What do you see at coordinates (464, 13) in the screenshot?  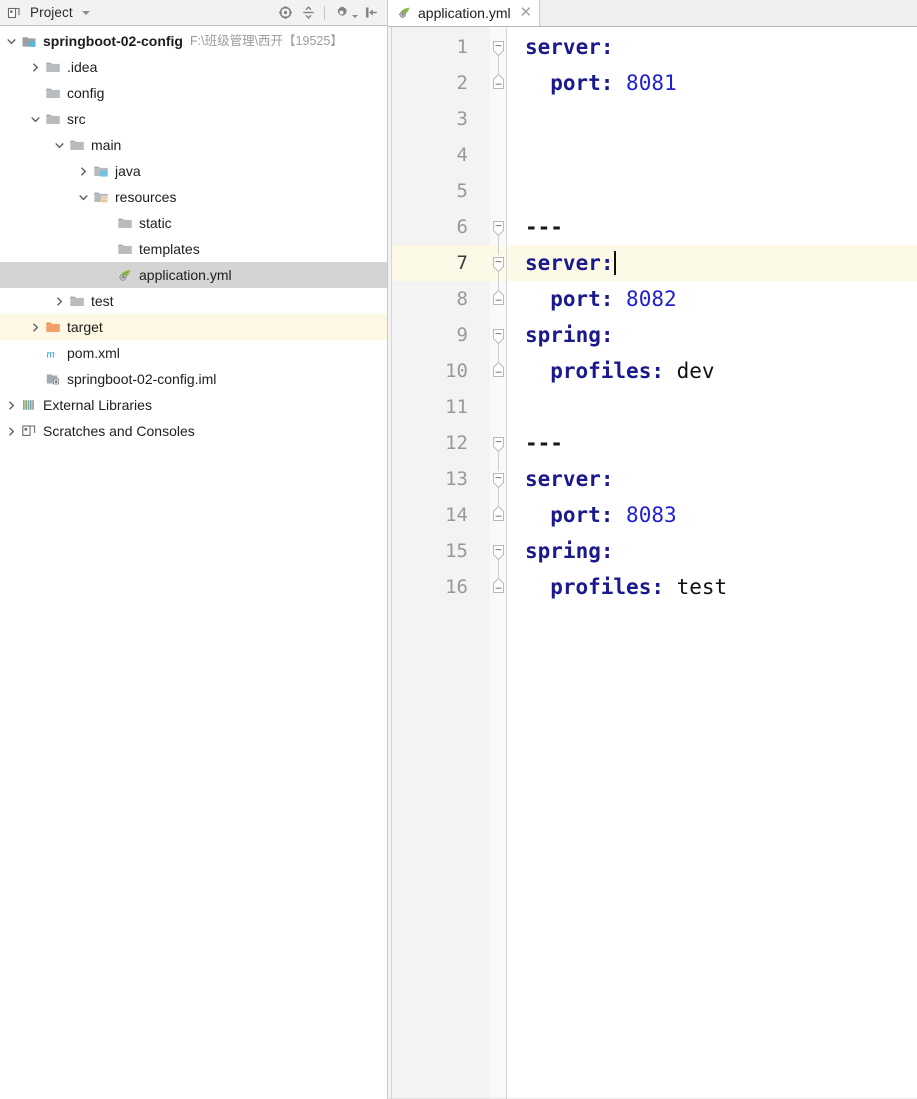 I see `editor-tab-application-yml: application.yml ✕` at bounding box center [464, 13].